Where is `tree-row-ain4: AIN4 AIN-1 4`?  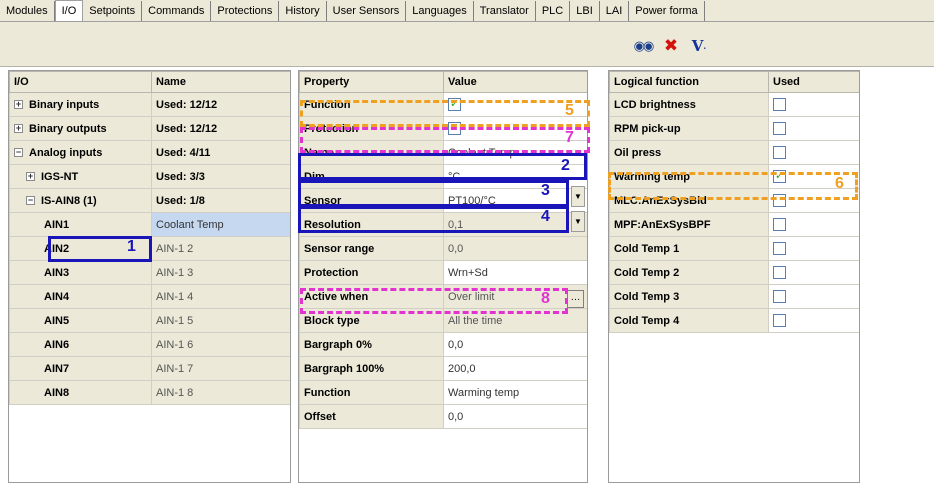 tree-row-ain4: AIN4 AIN-1 4 is located at coordinates (149, 296).